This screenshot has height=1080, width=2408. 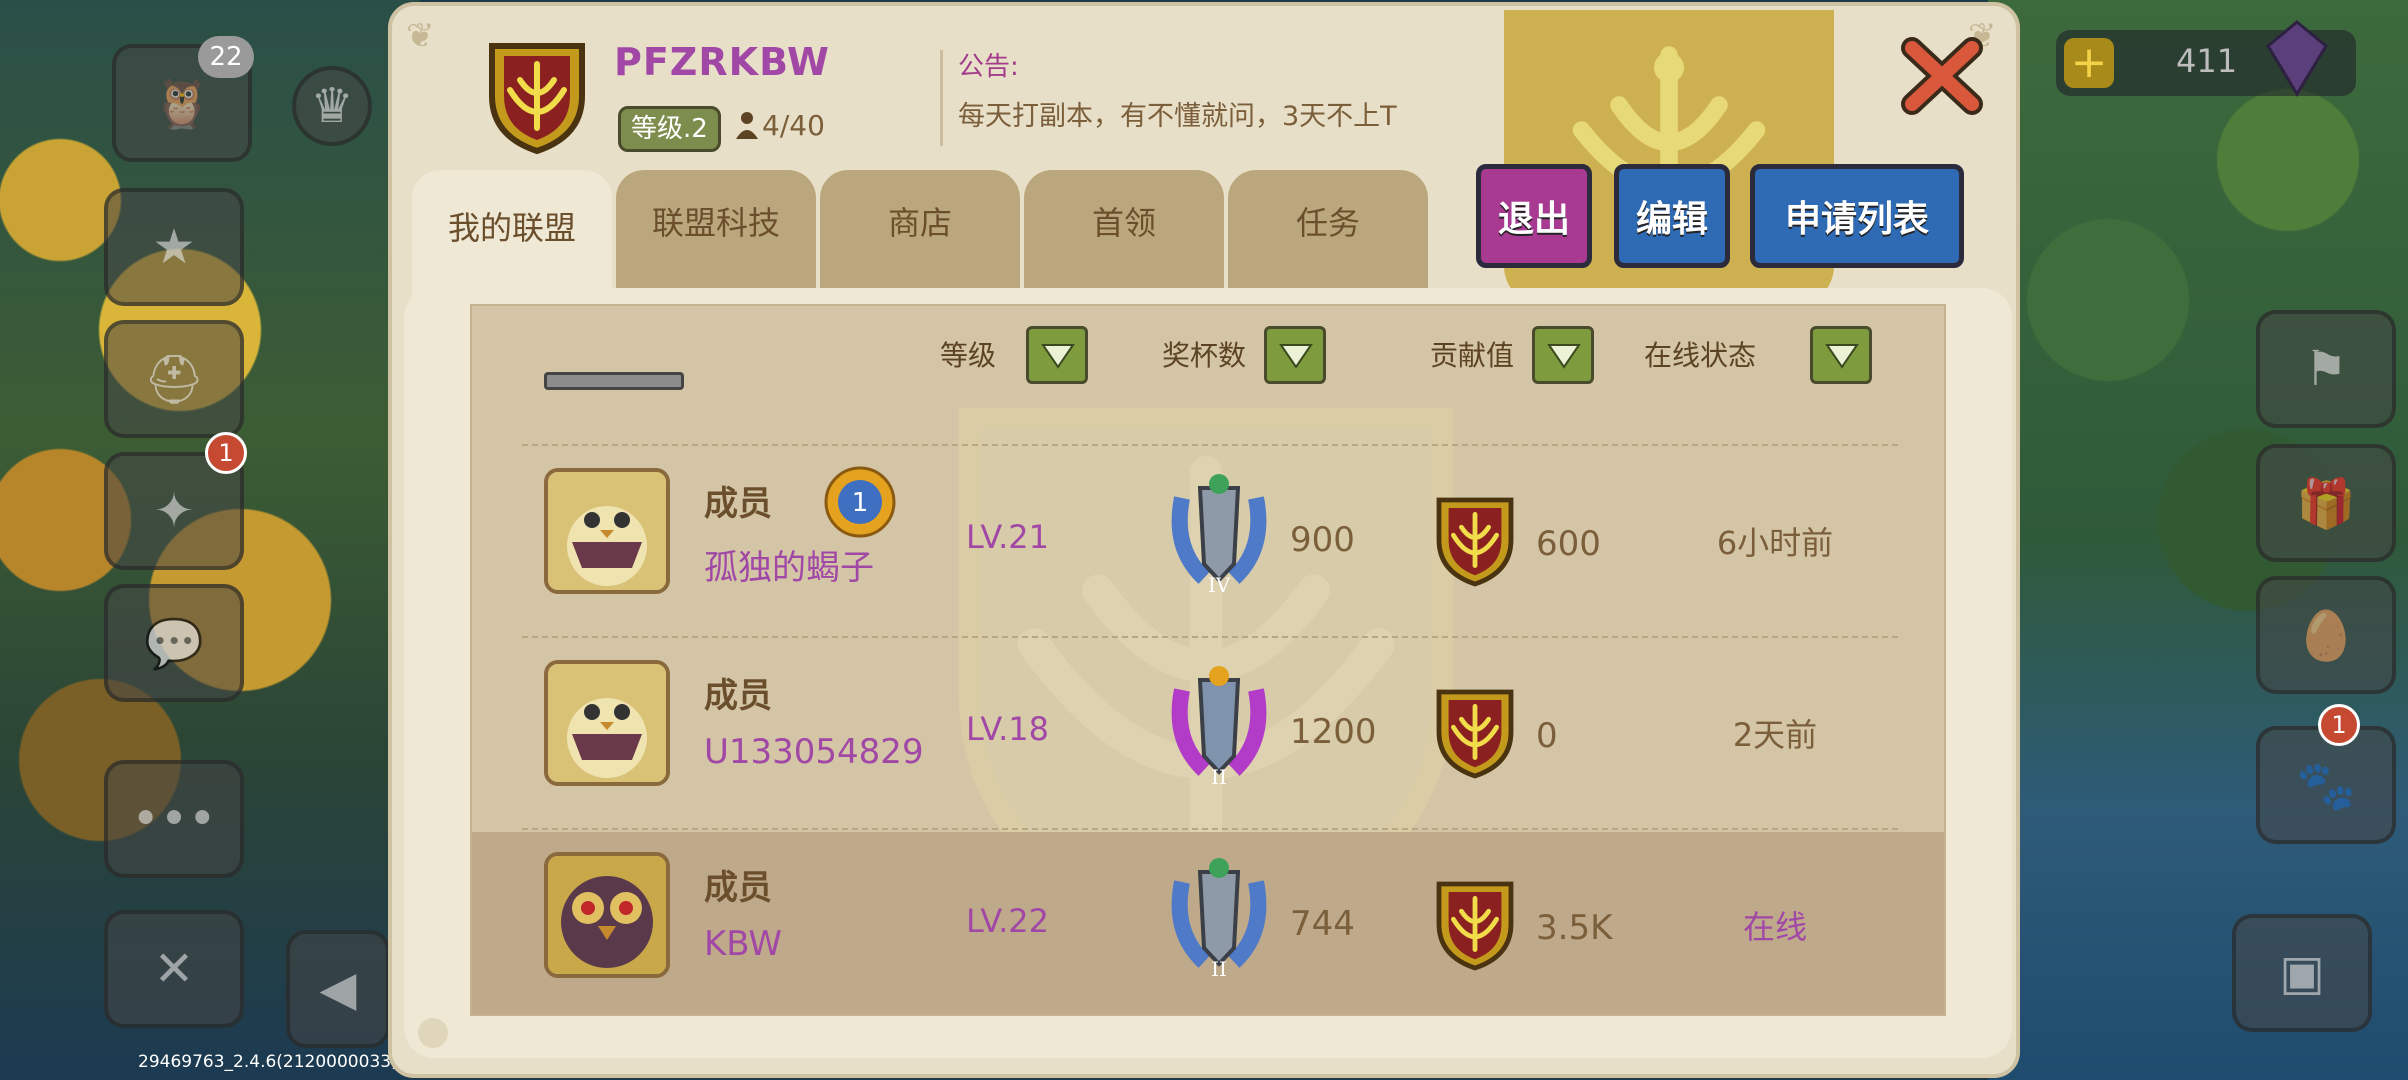 I want to click on tab-my-alliance: 我的联盟, so click(x=512, y=236).